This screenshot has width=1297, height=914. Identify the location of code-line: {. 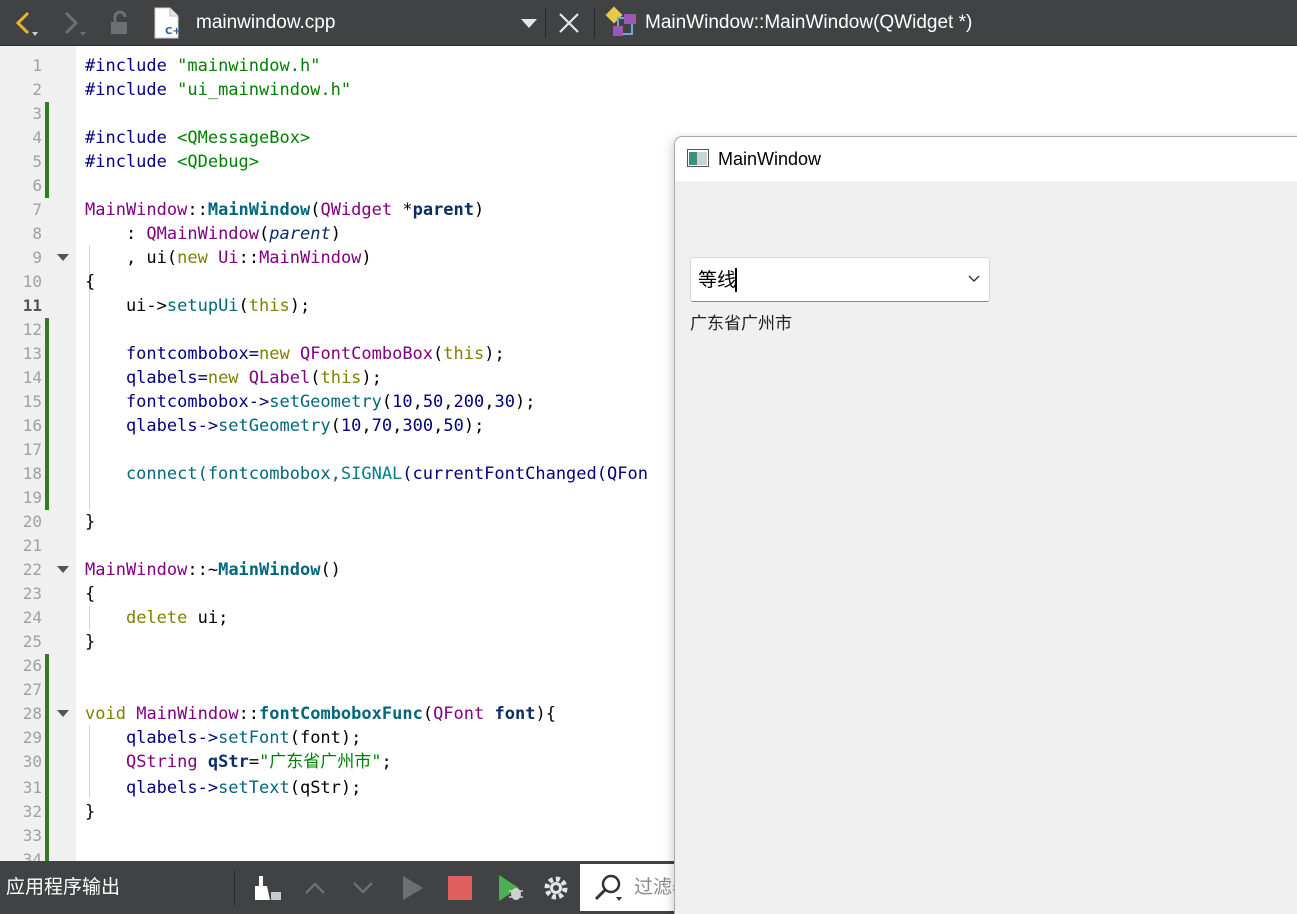
(90, 282).